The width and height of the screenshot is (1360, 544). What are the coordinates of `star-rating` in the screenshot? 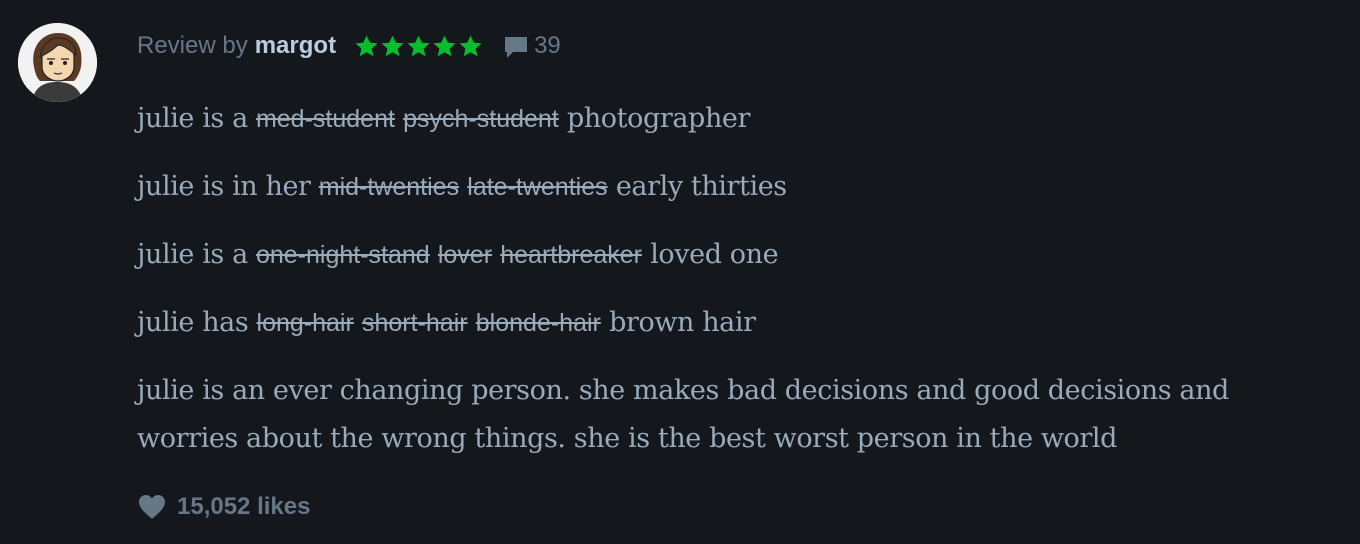 It's located at (419, 46).